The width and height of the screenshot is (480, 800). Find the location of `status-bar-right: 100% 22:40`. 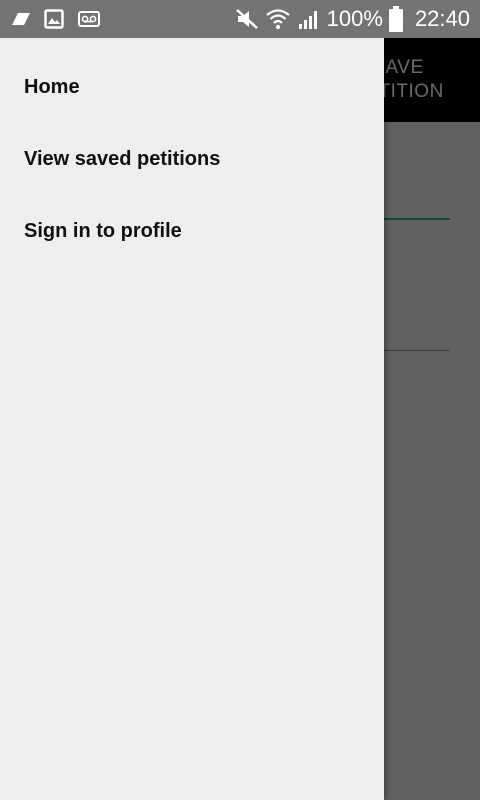

status-bar-right: 100% 22:40 is located at coordinates (352, 19).